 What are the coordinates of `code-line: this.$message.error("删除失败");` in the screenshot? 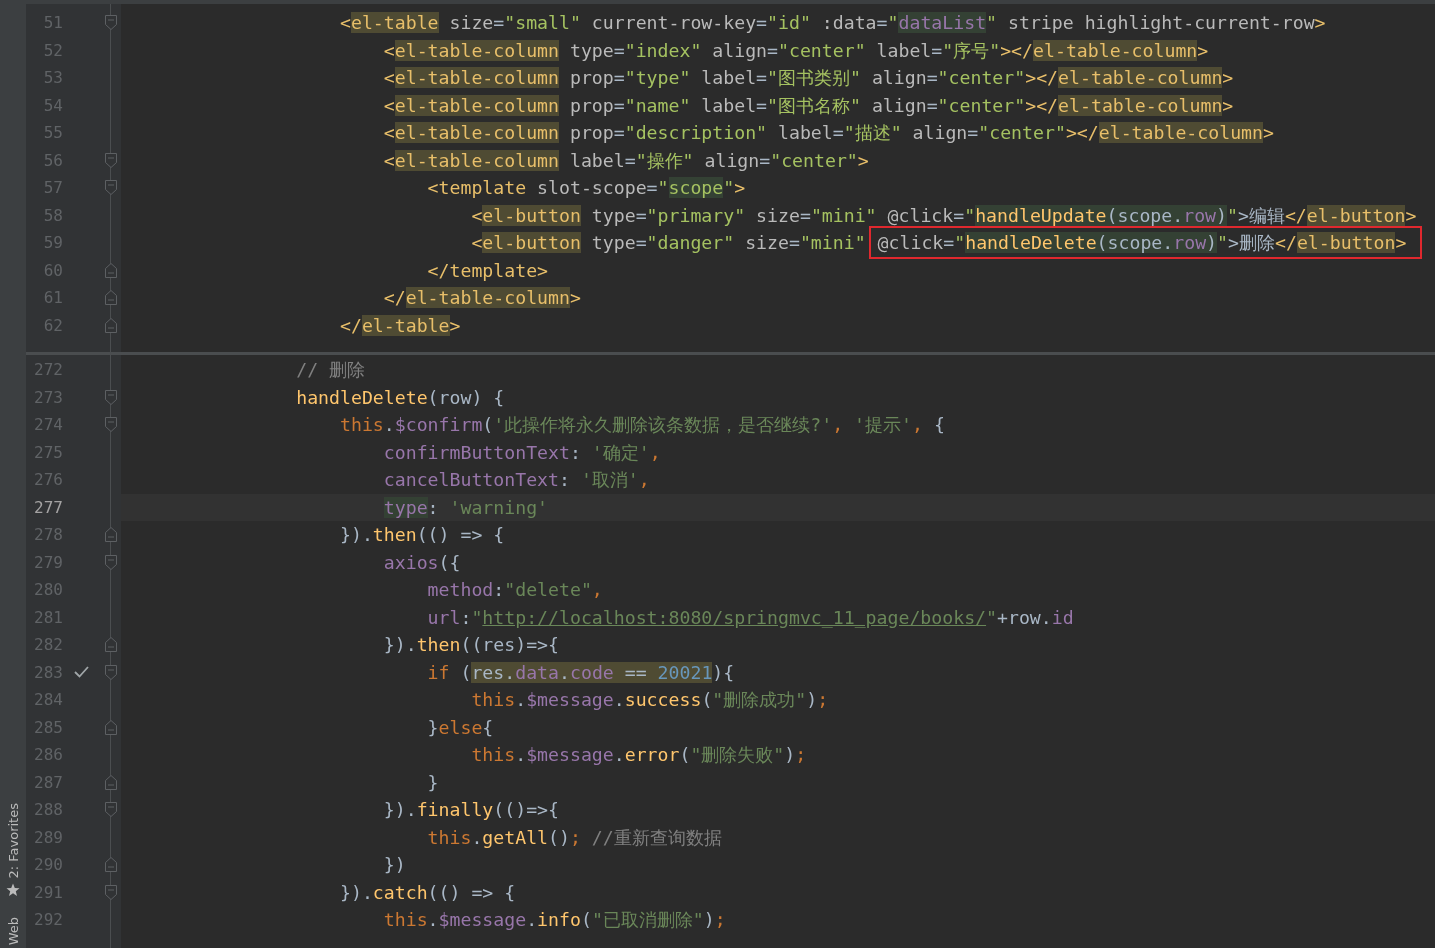 It's located at (639, 755).